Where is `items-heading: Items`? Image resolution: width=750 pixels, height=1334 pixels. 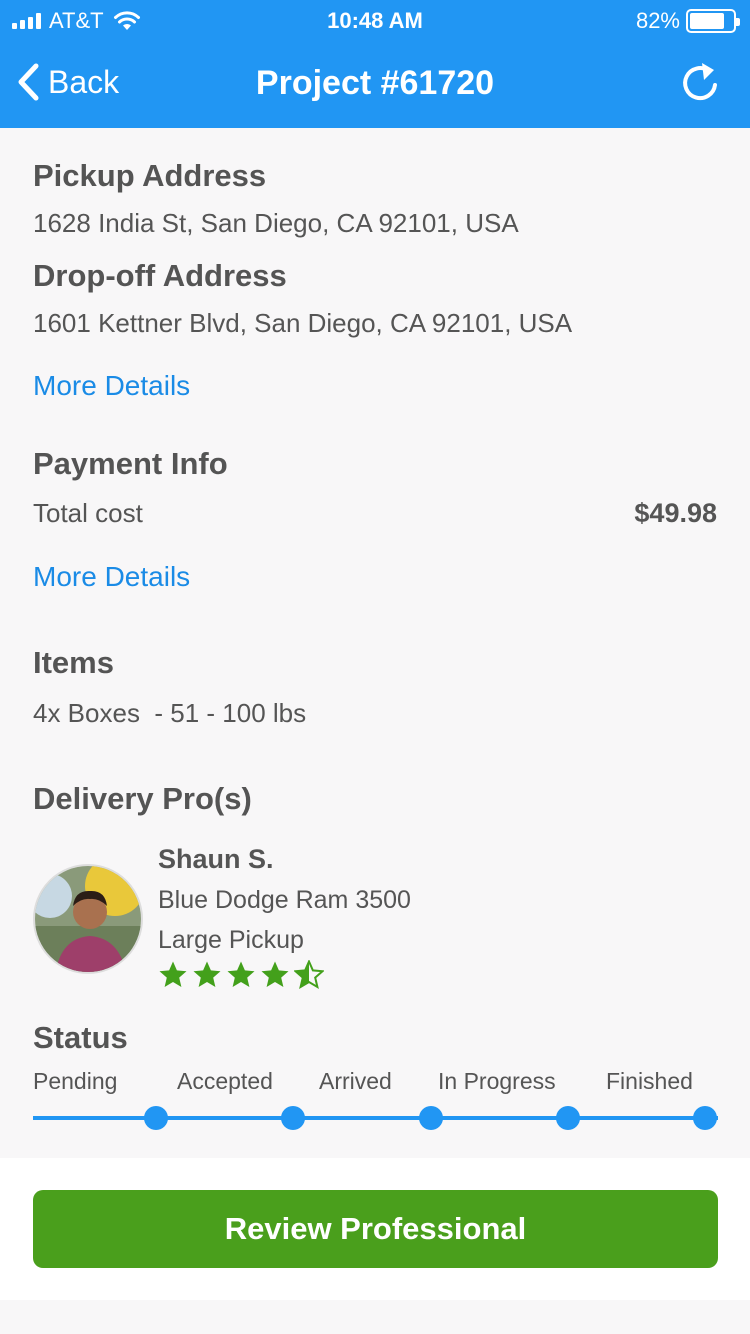 items-heading: Items is located at coordinates (73, 662).